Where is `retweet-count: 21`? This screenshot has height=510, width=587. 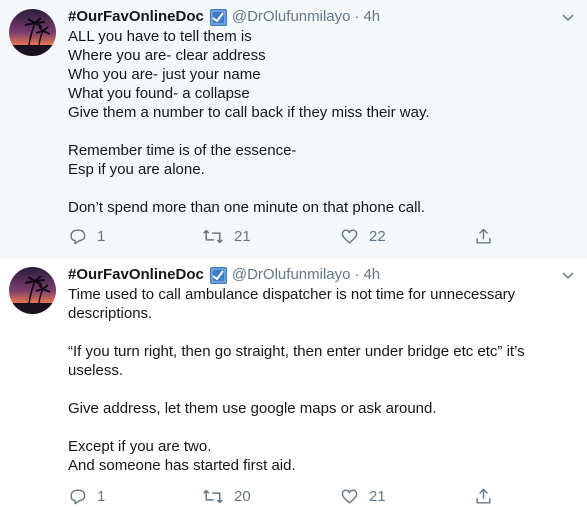
retweet-count: 21 is located at coordinates (242, 236).